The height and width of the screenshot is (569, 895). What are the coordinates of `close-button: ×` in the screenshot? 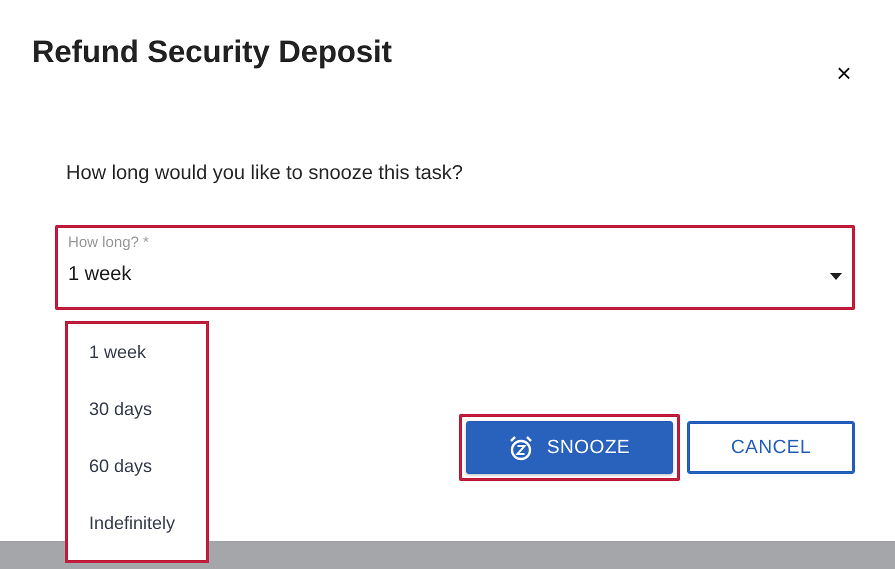 It's located at (844, 73).